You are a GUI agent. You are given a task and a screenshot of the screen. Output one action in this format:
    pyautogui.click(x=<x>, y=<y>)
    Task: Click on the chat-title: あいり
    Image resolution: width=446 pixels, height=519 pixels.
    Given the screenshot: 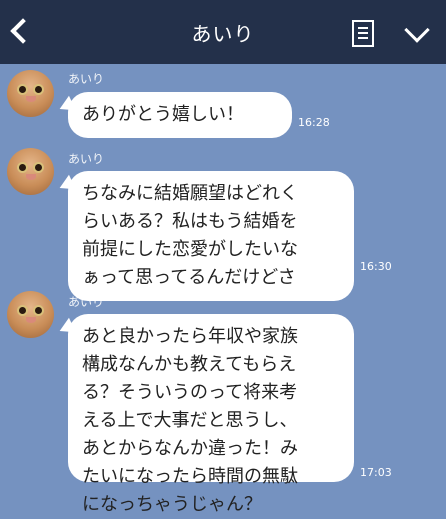 What is the action you would take?
    pyautogui.click(x=223, y=34)
    